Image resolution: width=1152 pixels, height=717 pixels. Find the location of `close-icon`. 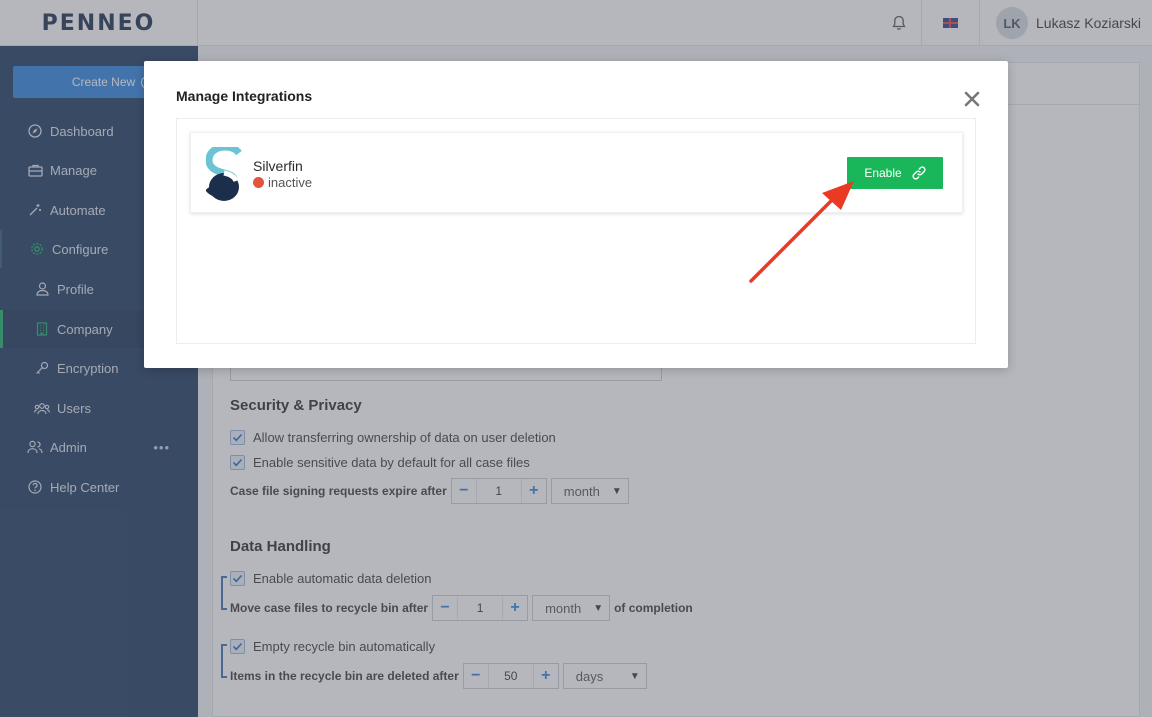

close-icon is located at coordinates (972, 99).